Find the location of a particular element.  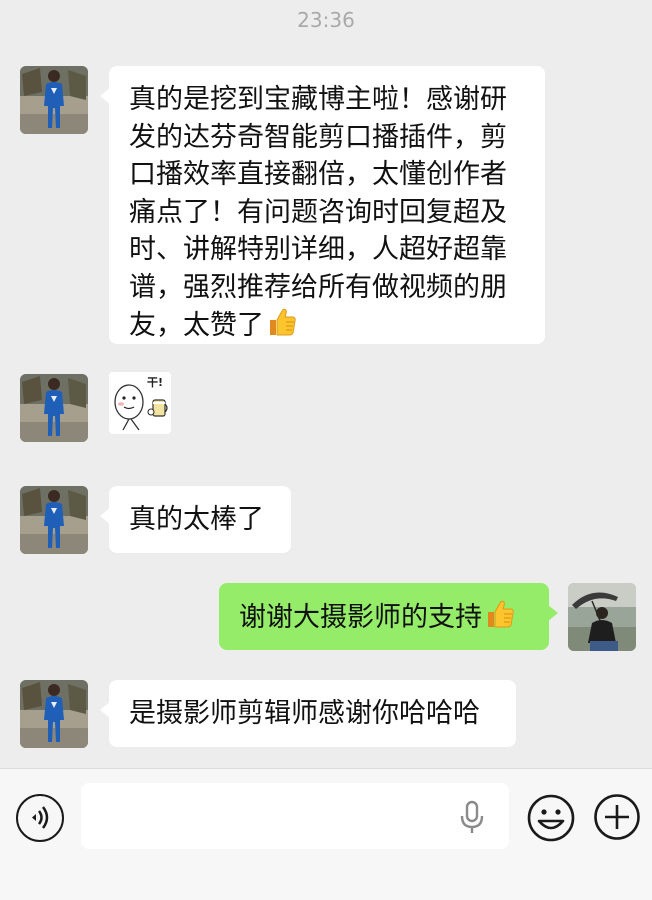

message-text: 真的太棒了 is located at coordinates (196, 519).